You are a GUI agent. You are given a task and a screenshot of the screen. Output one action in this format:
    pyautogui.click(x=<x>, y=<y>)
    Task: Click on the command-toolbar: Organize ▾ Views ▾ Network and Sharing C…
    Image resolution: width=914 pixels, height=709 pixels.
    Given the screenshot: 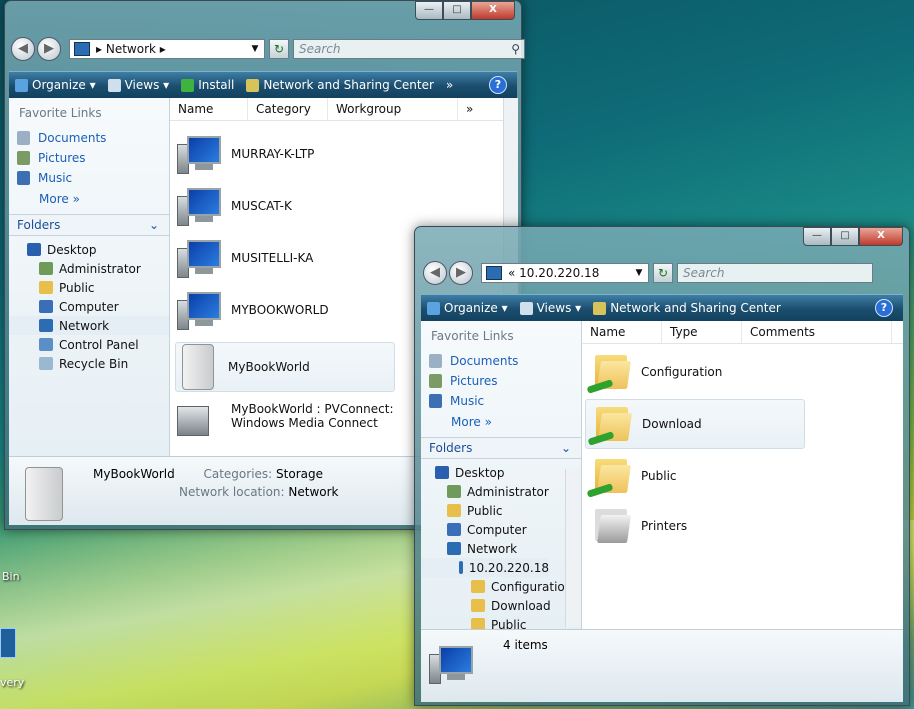 What is the action you would take?
    pyautogui.click(x=662, y=307)
    